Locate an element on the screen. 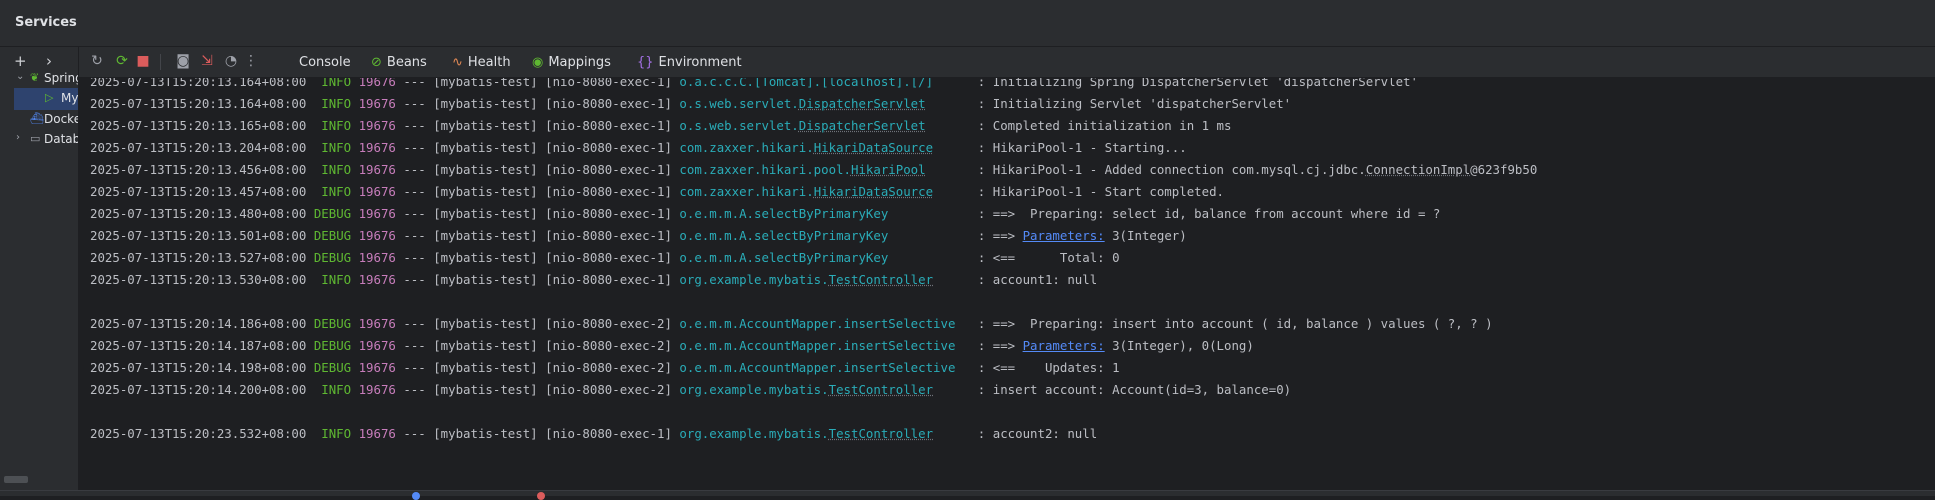 The width and height of the screenshot is (1935, 500). tab-health: ∿ Health is located at coordinates (481, 62).